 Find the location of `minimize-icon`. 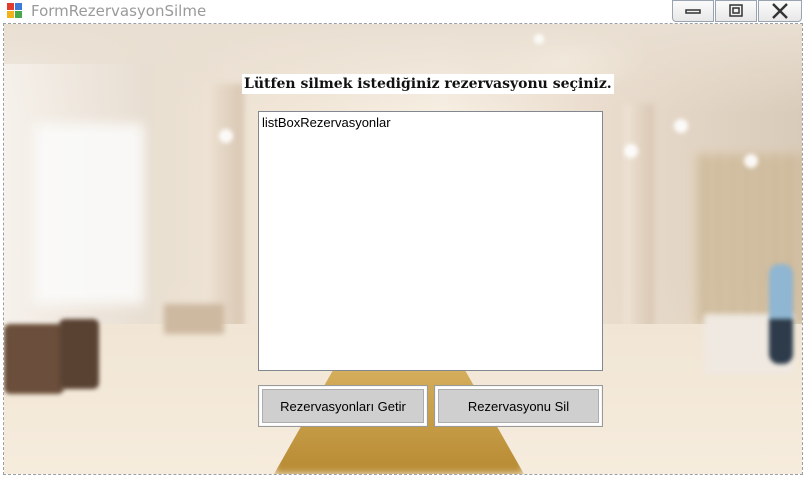

minimize-icon is located at coordinates (693, 11).